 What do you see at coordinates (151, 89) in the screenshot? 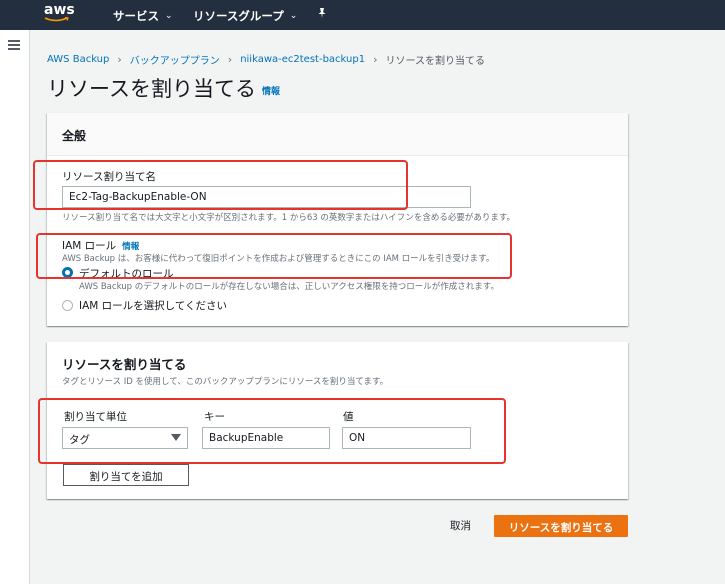
I see `page-title-text: リソースを割り当てる` at bounding box center [151, 89].